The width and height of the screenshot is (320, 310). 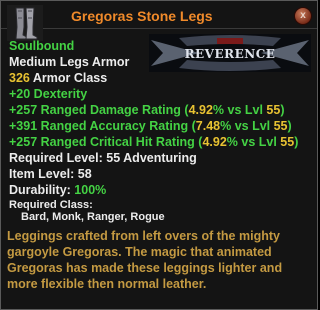 I want to click on close-icon: x, so click(x=303, y=16).